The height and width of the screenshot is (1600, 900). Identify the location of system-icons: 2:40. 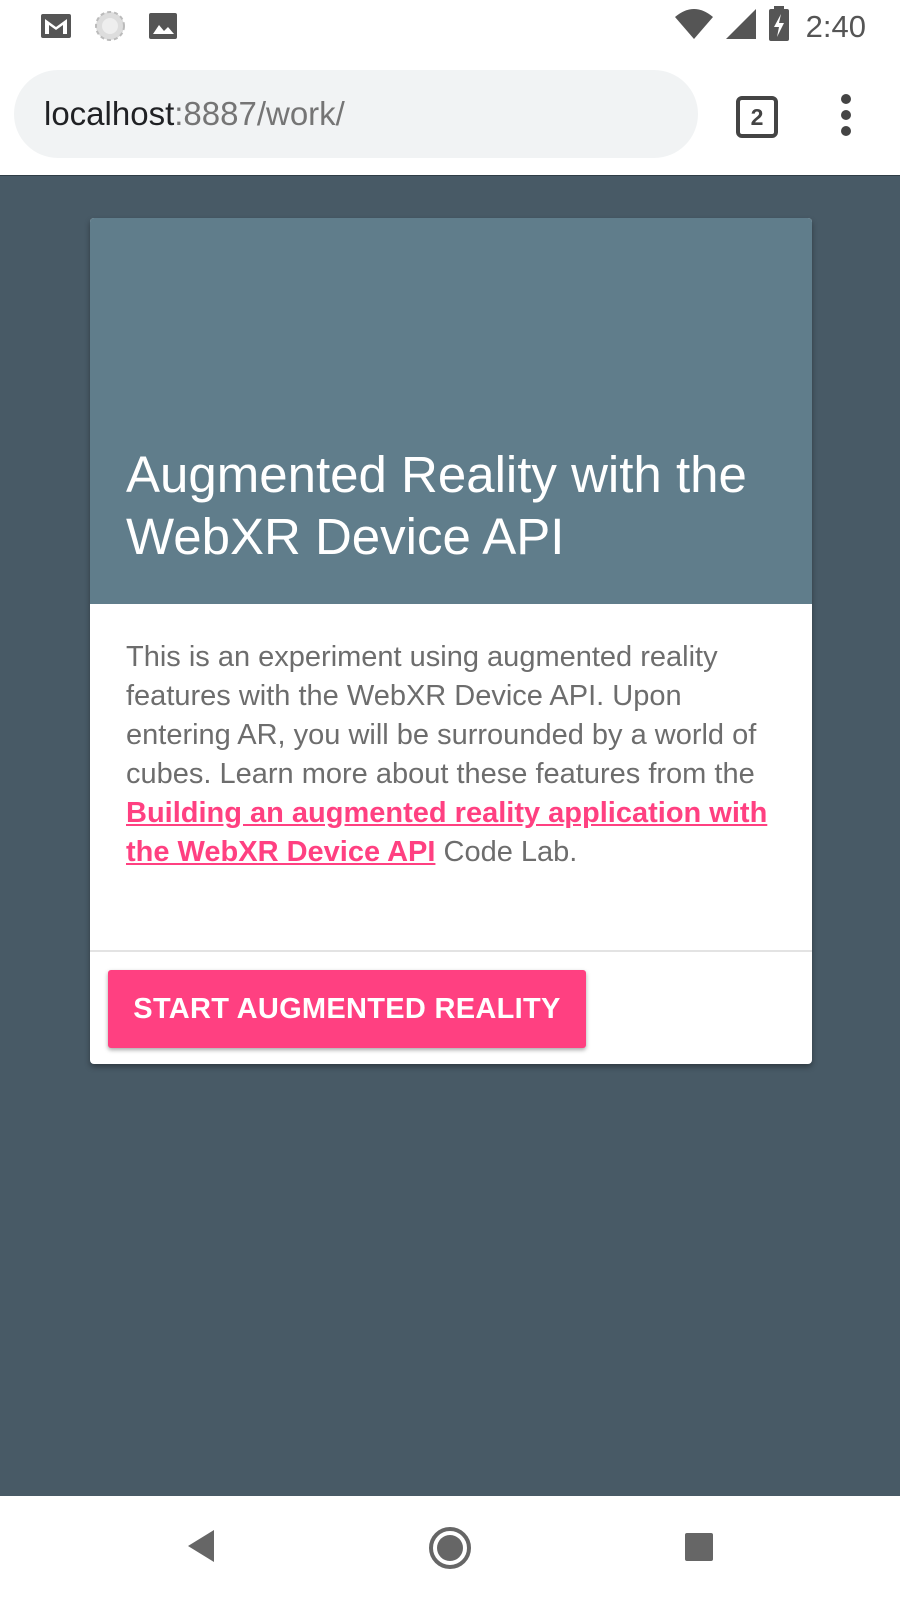
(770, 26).